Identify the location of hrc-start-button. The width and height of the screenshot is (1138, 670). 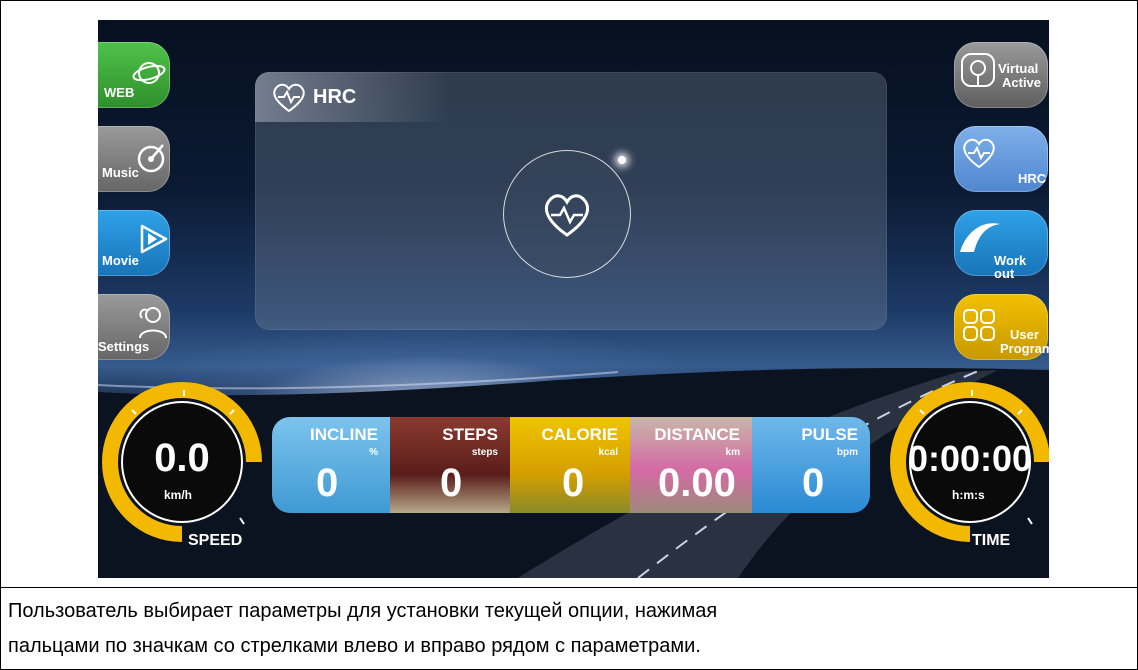
(567, 214).